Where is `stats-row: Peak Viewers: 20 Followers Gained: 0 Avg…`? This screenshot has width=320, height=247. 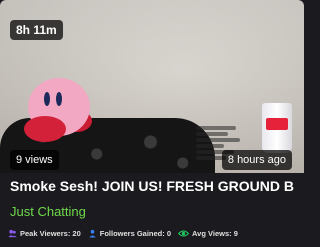
stats-row: Peak Viewers: 20 Followers Gained: 0 Avg… is located at coordinates (123, 233).